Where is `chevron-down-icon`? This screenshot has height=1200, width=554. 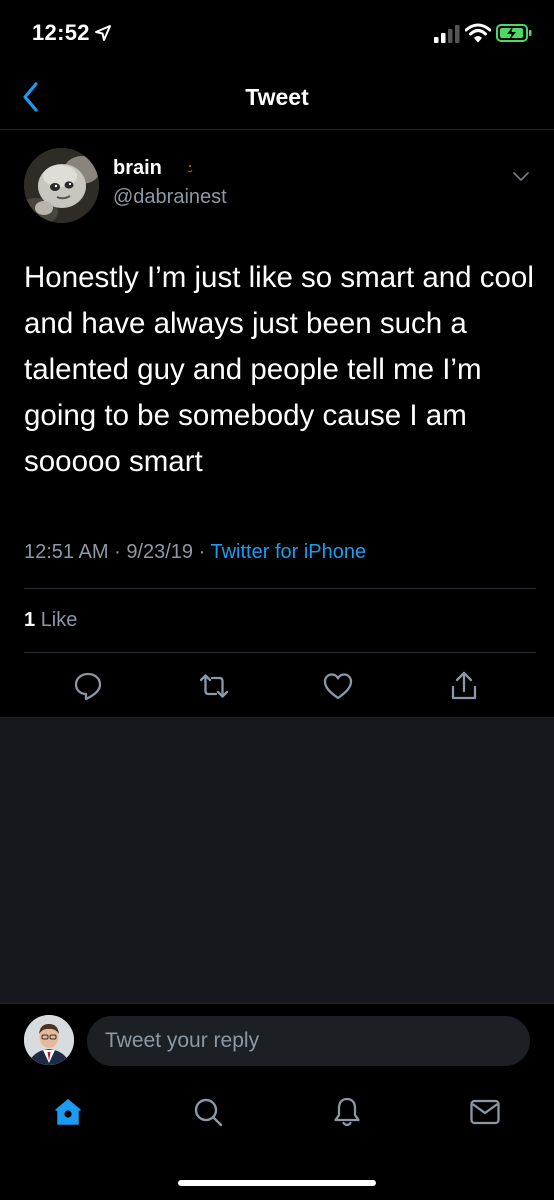 chevron-down-icon is located at coordinates (521, 176).